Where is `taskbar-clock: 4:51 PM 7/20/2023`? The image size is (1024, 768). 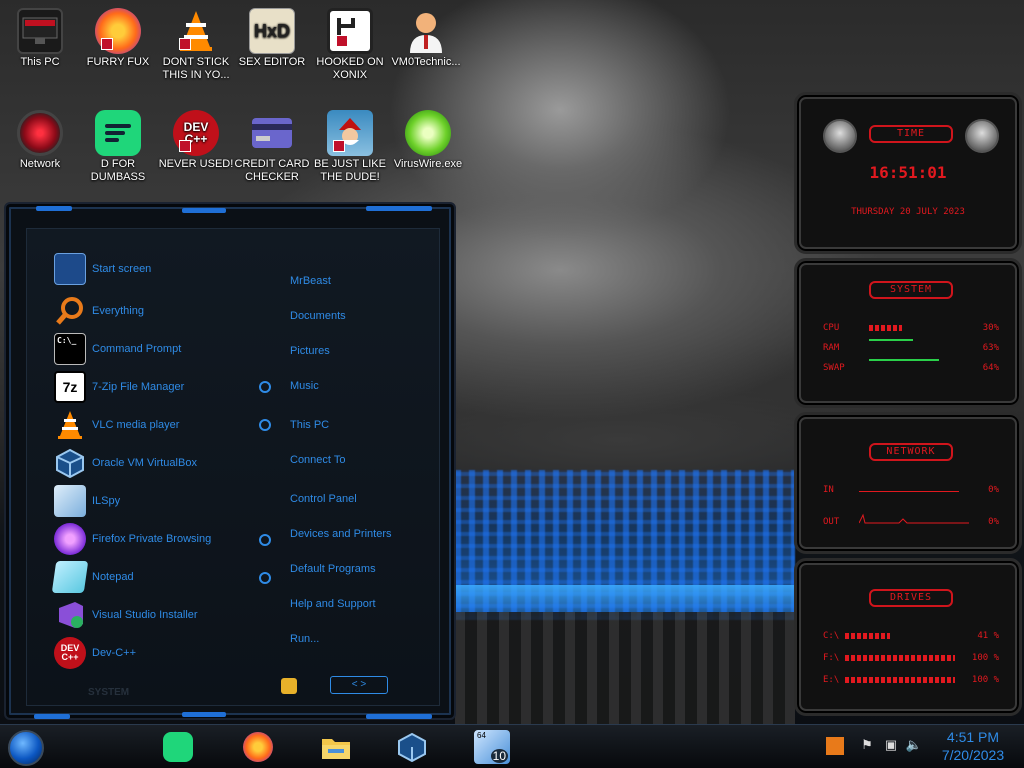 taskbar-clock: 4:51 PM 7/20/2023 is located at coordinates (973, 746).